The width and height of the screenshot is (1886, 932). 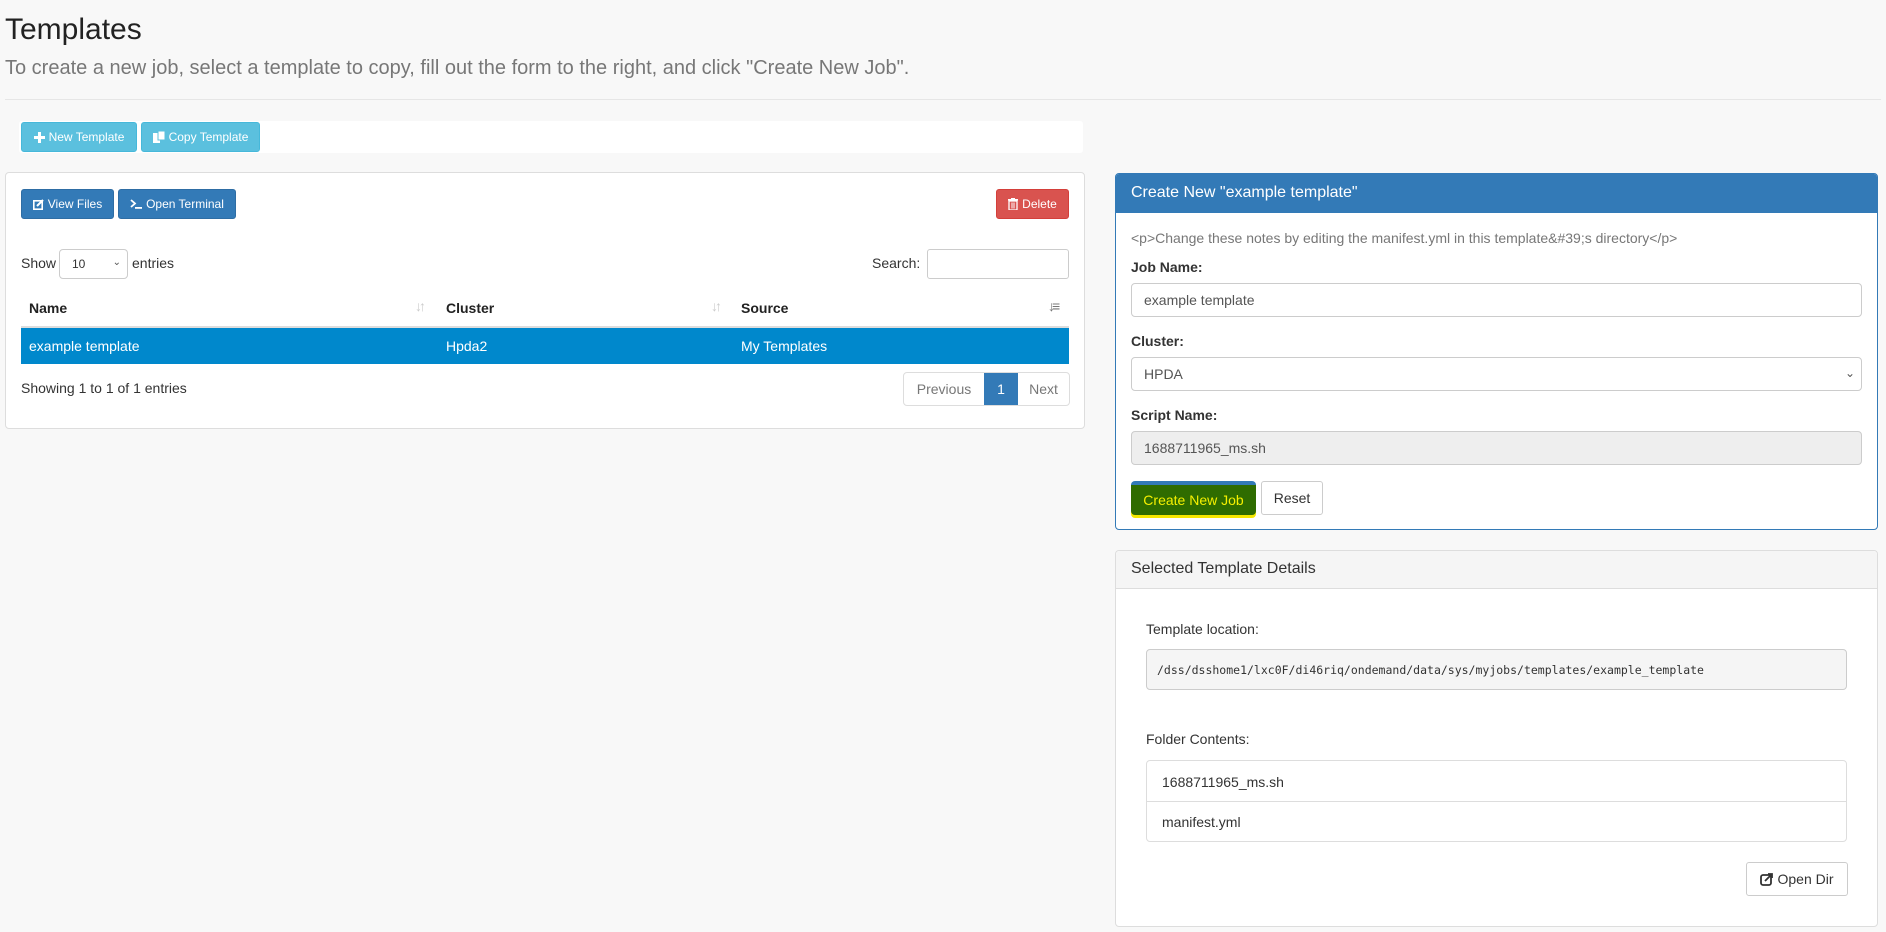 I want to click on folder-contents-label: Folder Contents:, so click(x=1198, y=739).